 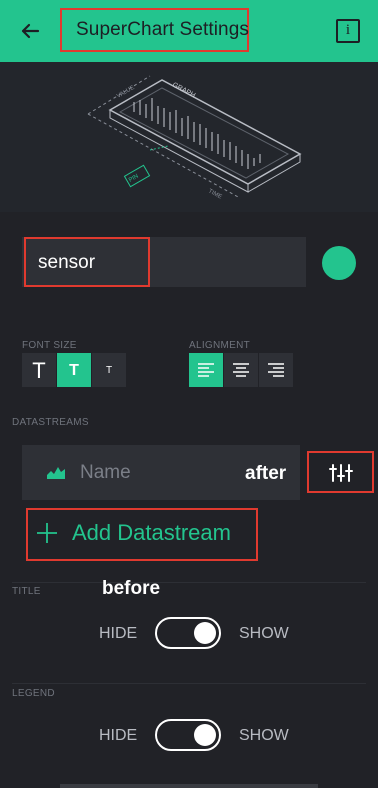 I want to click on font-size-small-button: T, so click(x=109, y=370).